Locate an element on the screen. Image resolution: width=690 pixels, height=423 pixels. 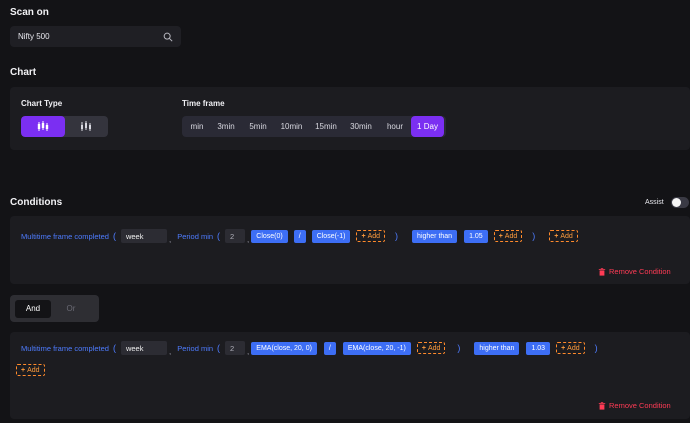
timeframe-10min: 10min is located at coordinates (291, 126).